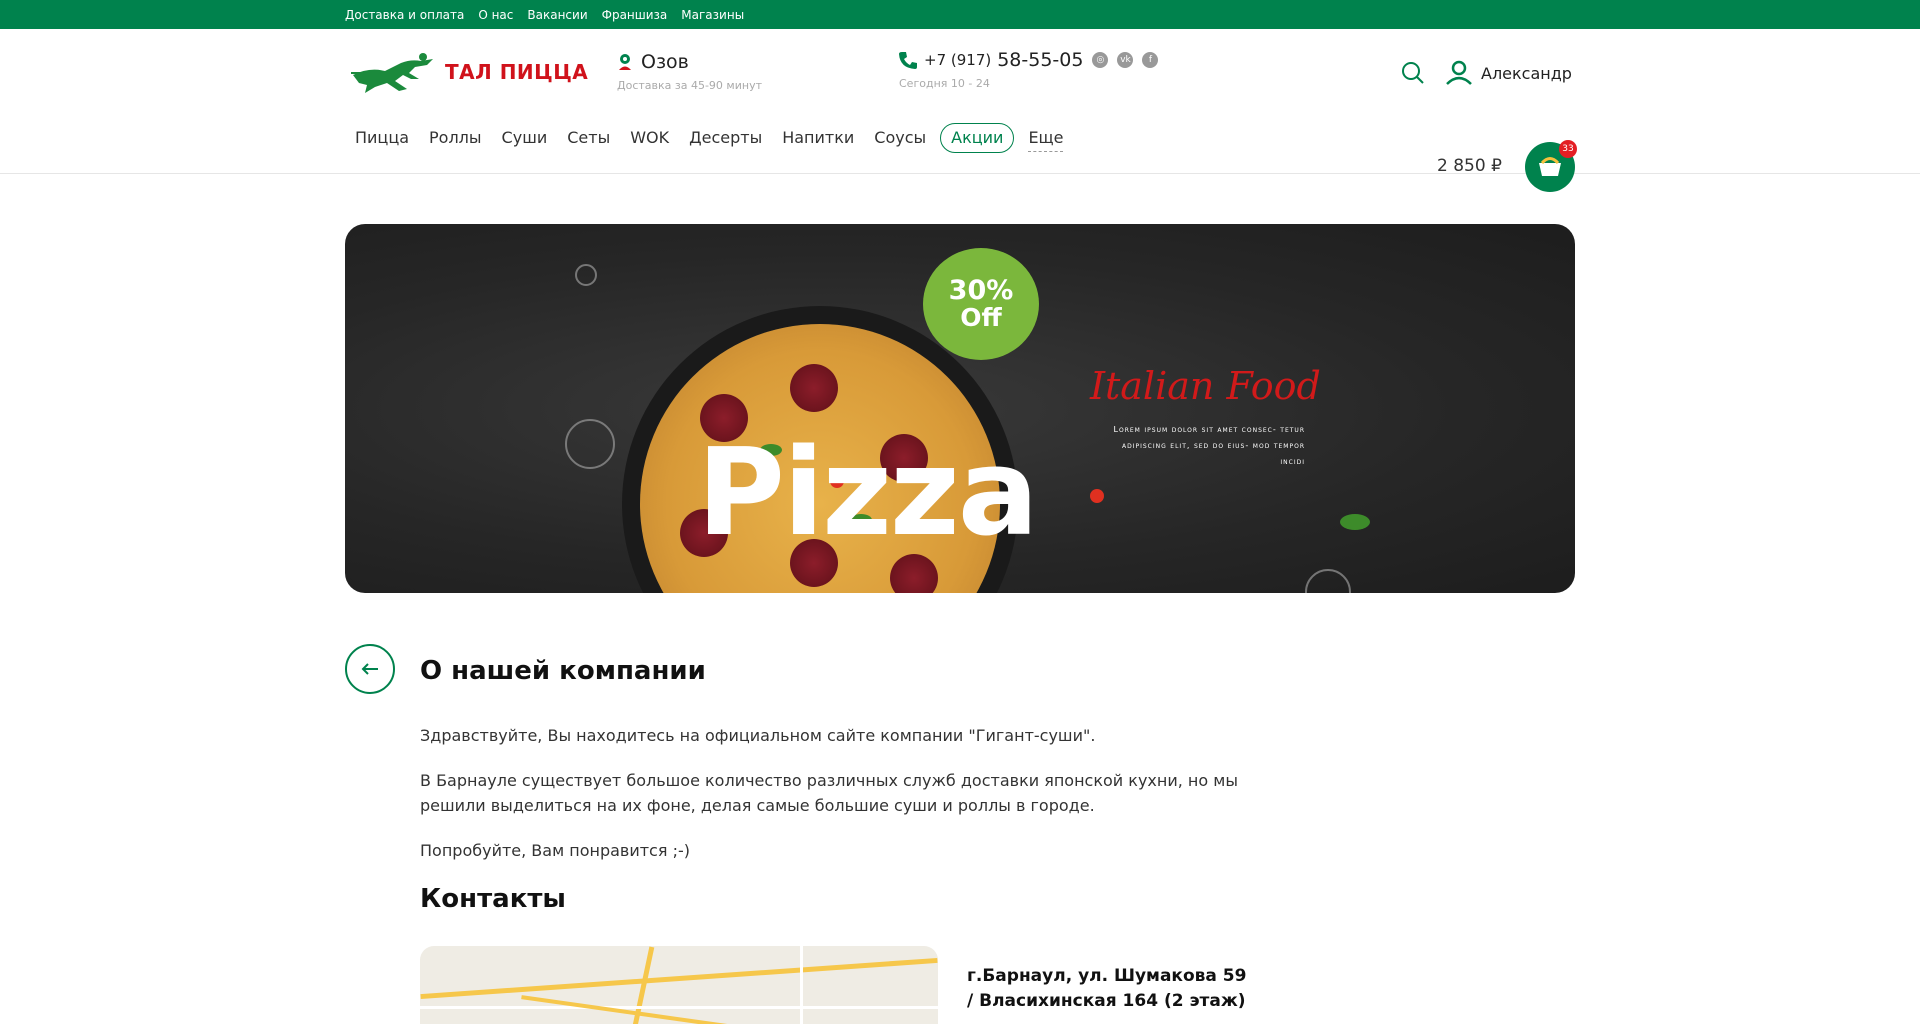 Image resolution: width=1920 pixels, height=1024 pixels. What do you see at coordinates (977, 138) in the screenshot?
I see `nav-item-promotions: Акции` at bounding box center [977, 138].